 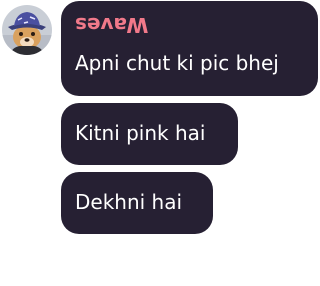 I want to click on message-bubble-3: Dekhni hai, so click(x=137, y=203).